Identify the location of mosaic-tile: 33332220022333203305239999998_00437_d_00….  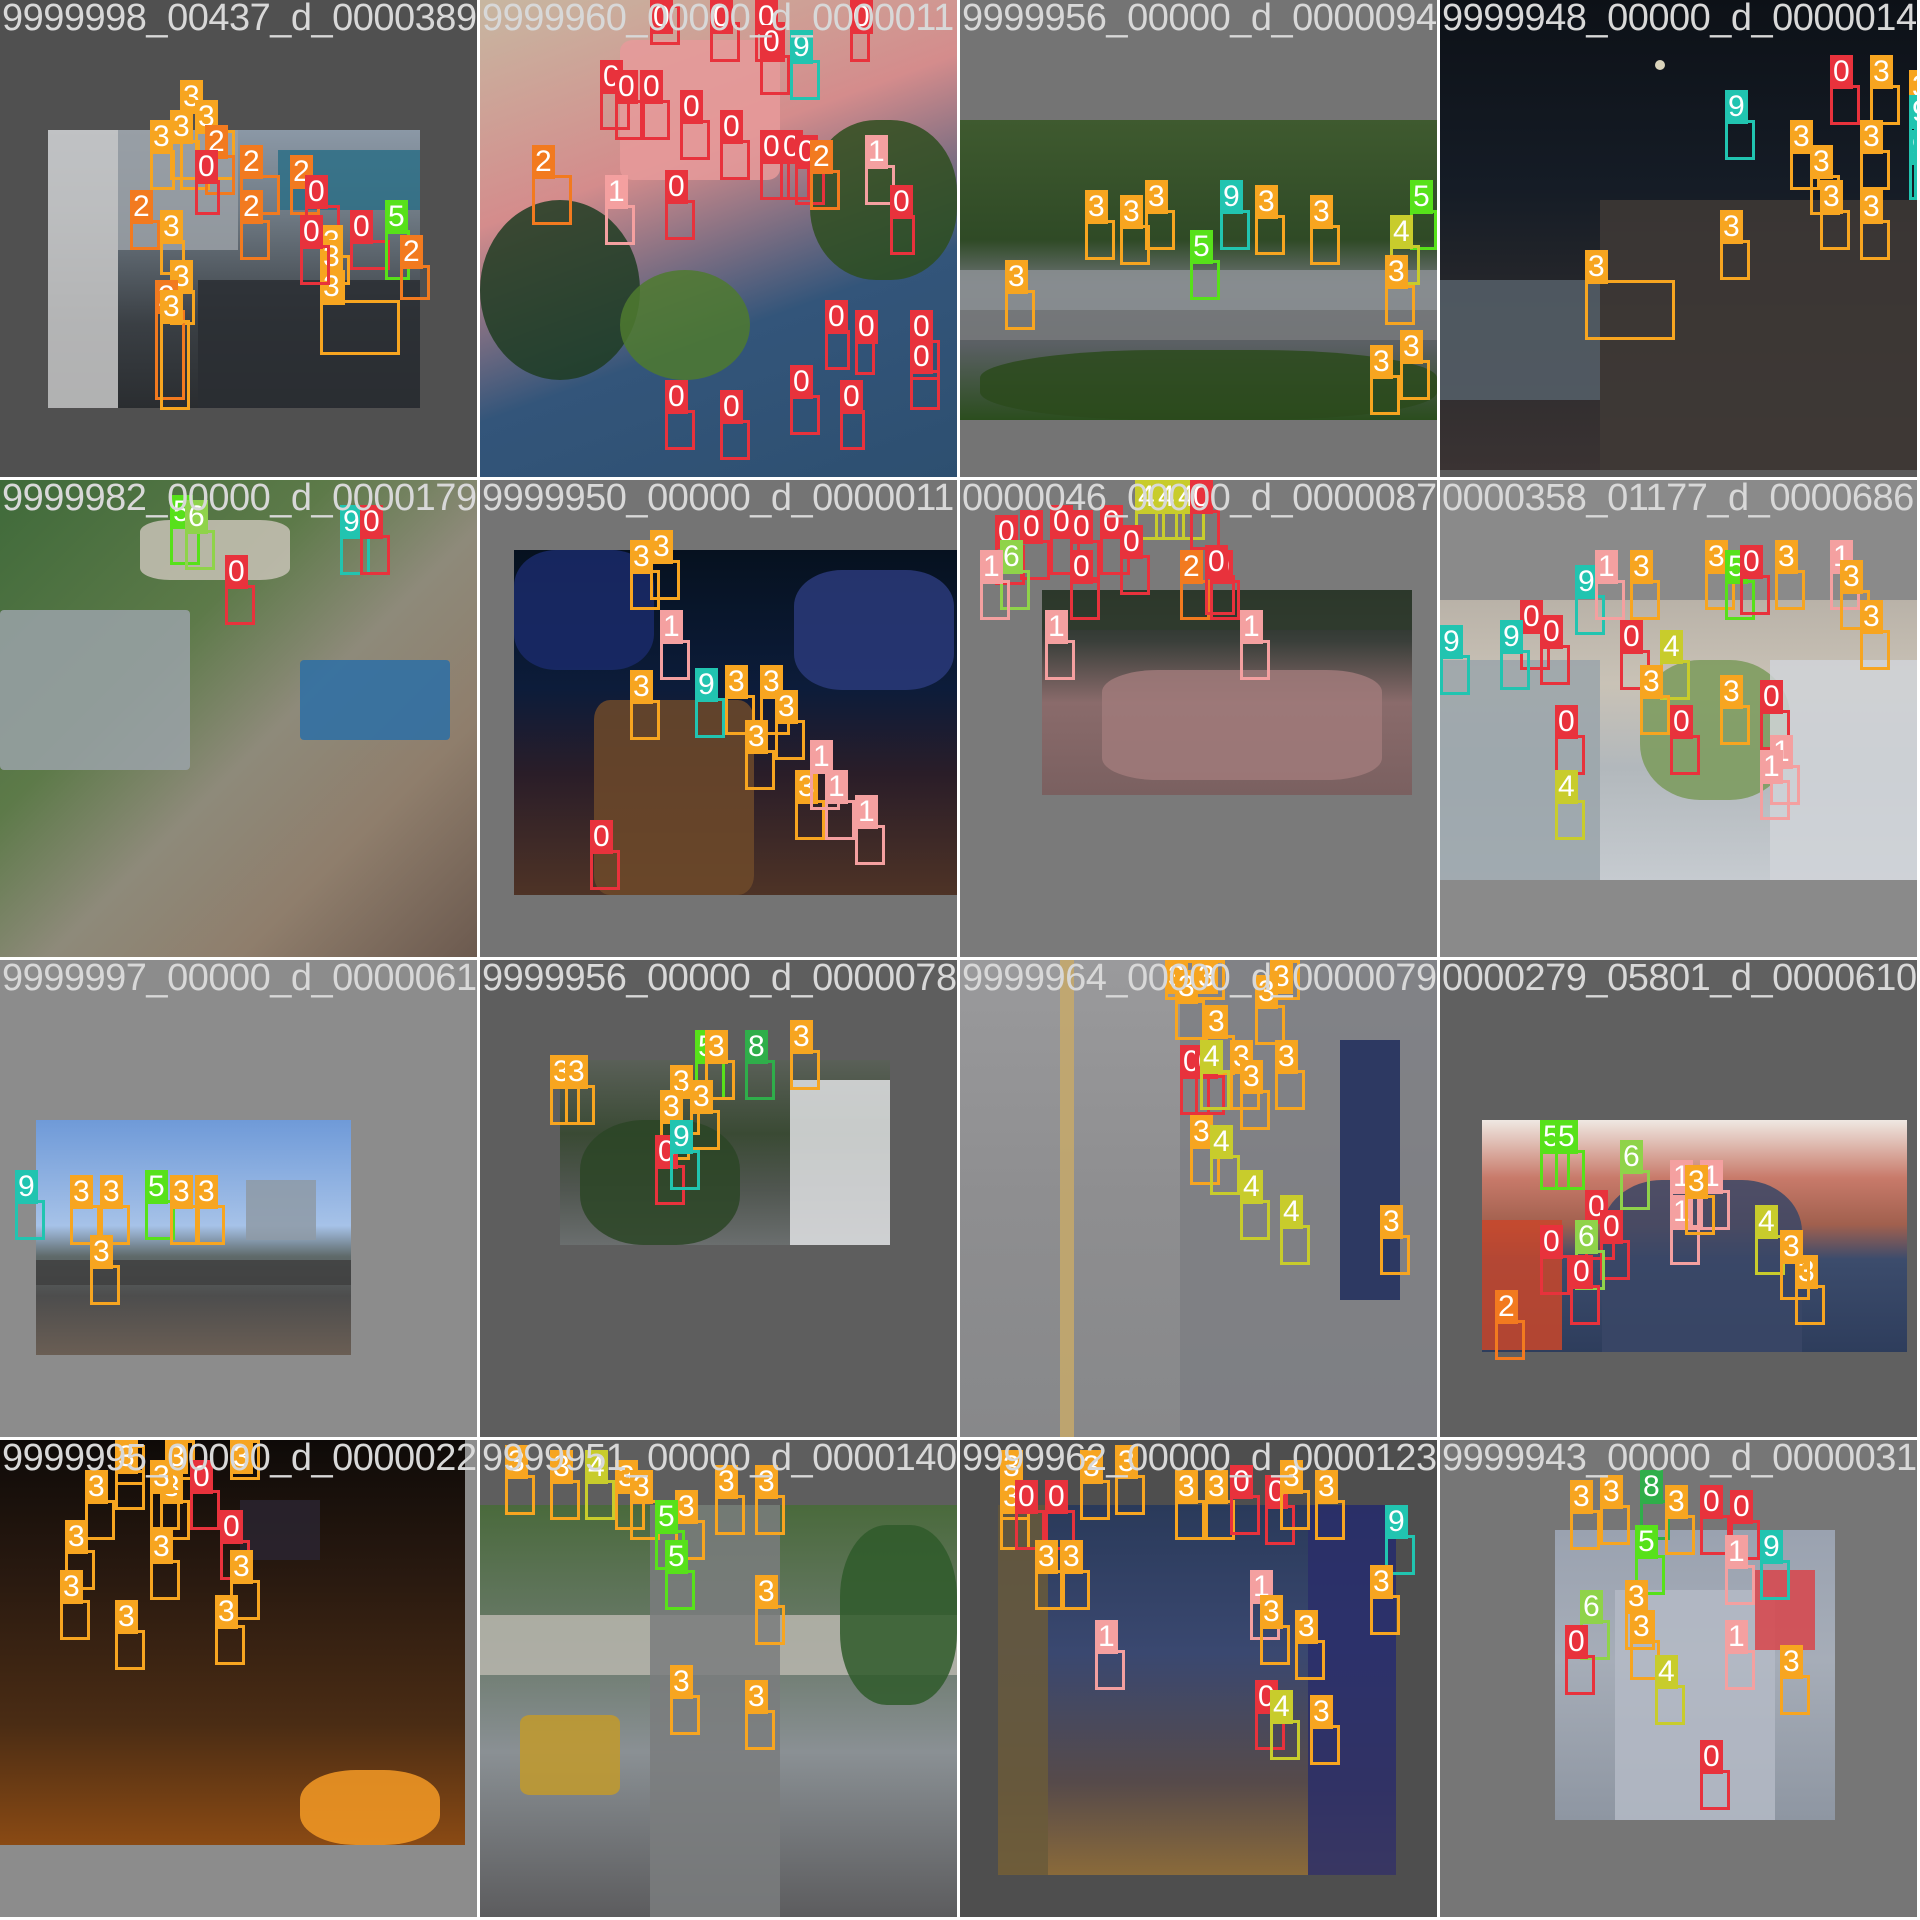
(238, 238).